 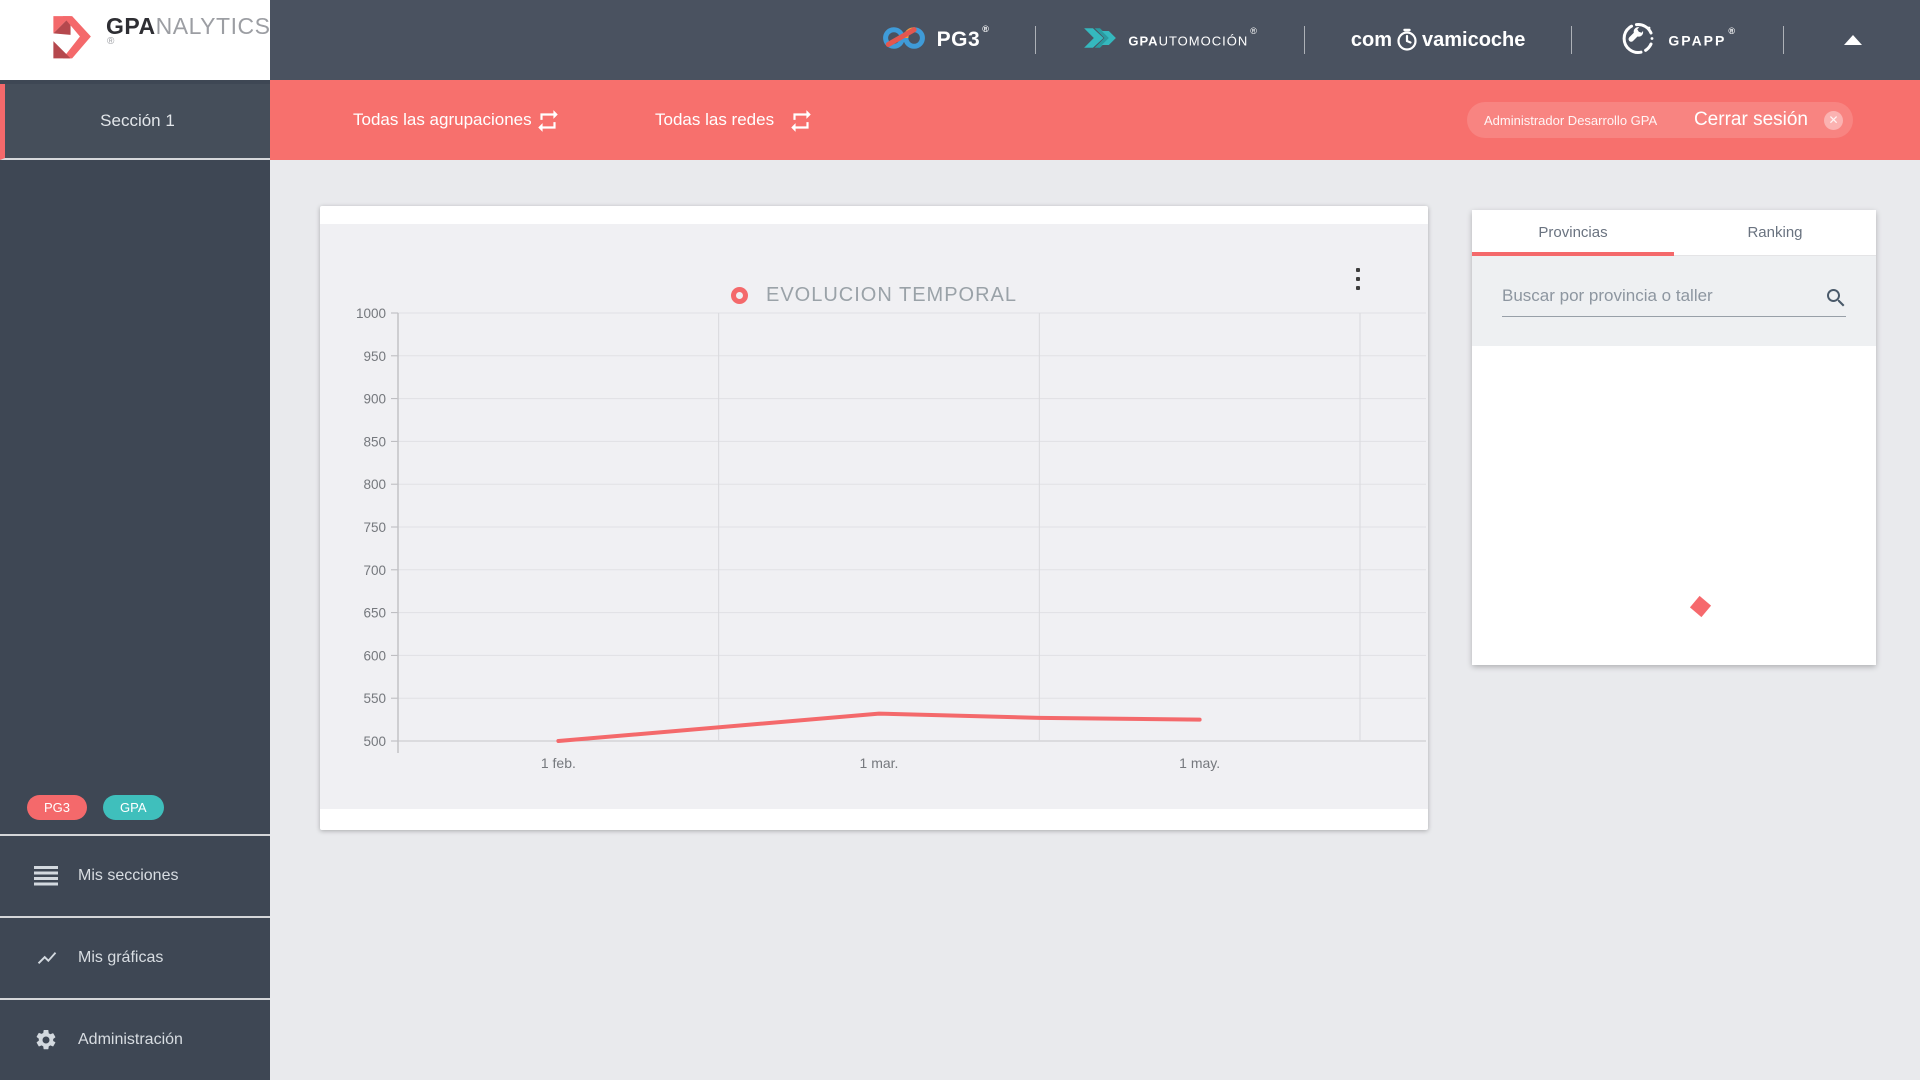 What do you see at coordinates (57, 807) in the screenshot?
I see `pg3-badge: PG3` at bounding box center [57, 807].